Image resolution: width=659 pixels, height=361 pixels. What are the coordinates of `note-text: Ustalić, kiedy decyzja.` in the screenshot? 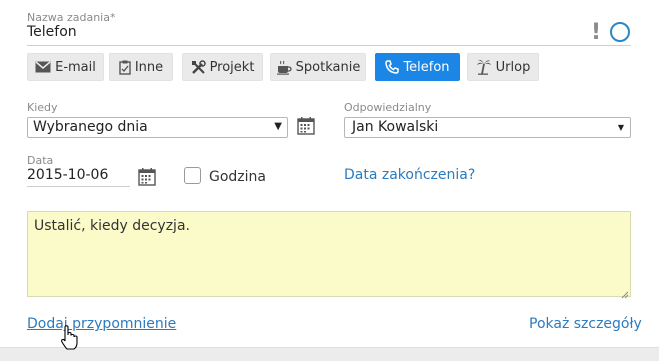 It's located at (112, 226).